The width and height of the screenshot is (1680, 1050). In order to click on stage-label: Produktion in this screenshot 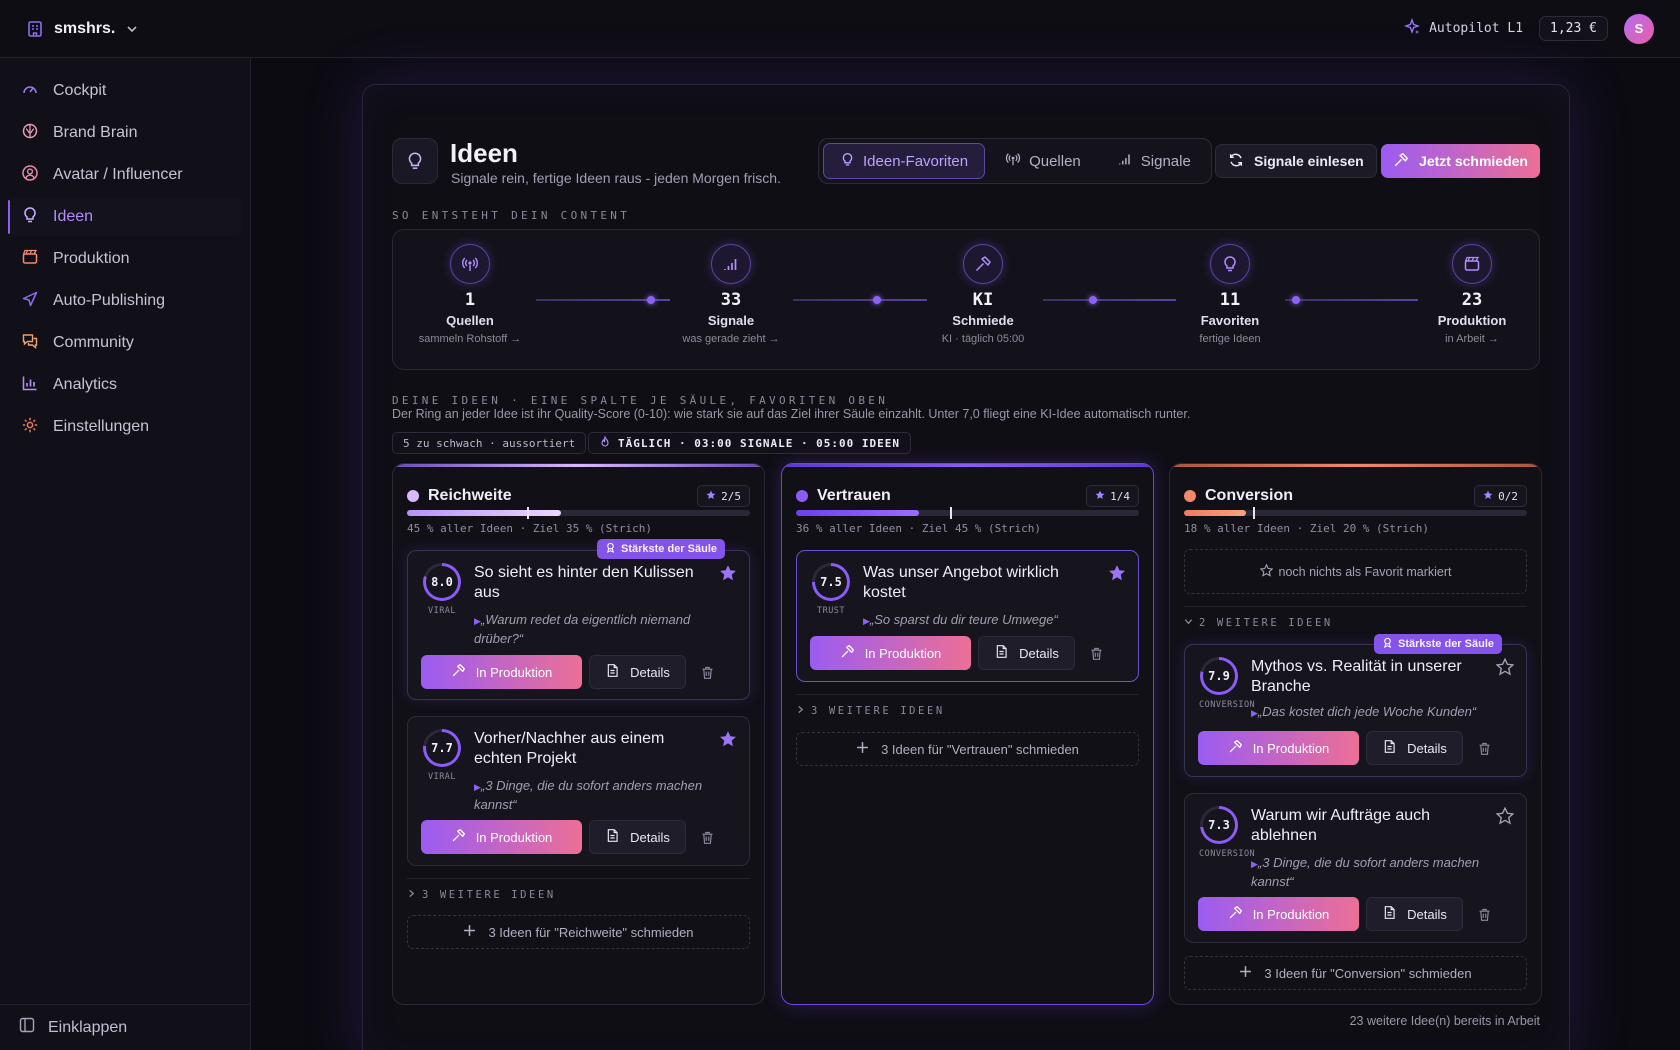, I will do `click(1472, 320)`.